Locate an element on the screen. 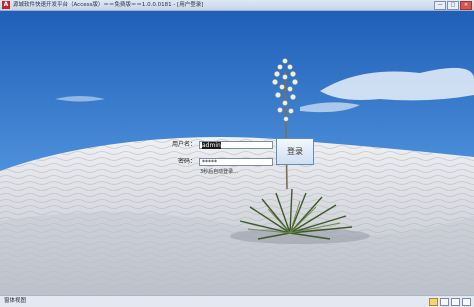 Image resolution: width=474 pixels, height=307 pixels. username-label: 用户名： is located at coordinates (184, 144).